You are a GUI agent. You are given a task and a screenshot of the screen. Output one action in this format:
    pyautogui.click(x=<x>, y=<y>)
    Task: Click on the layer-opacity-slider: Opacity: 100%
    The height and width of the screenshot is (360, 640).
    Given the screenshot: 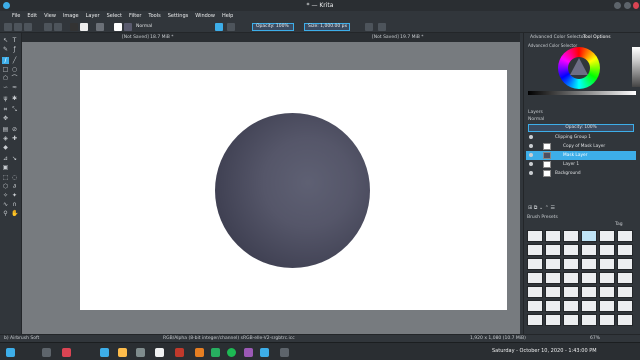 What is the action you would take?
    pyautogui.click(x=581, y=128)
    